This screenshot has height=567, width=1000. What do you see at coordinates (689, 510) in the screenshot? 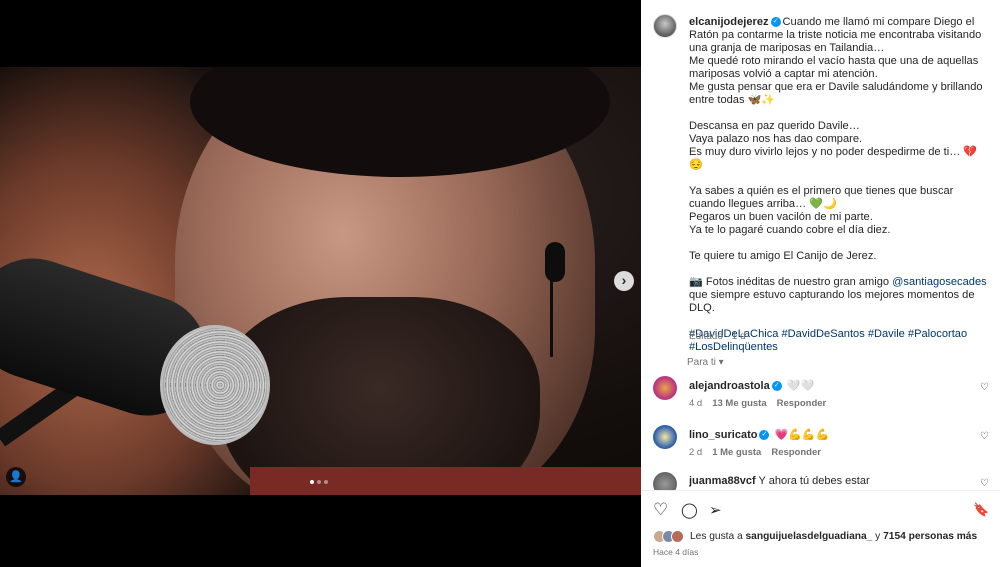
I see `comment-icon: ◯` at bounding box center [689, 510].